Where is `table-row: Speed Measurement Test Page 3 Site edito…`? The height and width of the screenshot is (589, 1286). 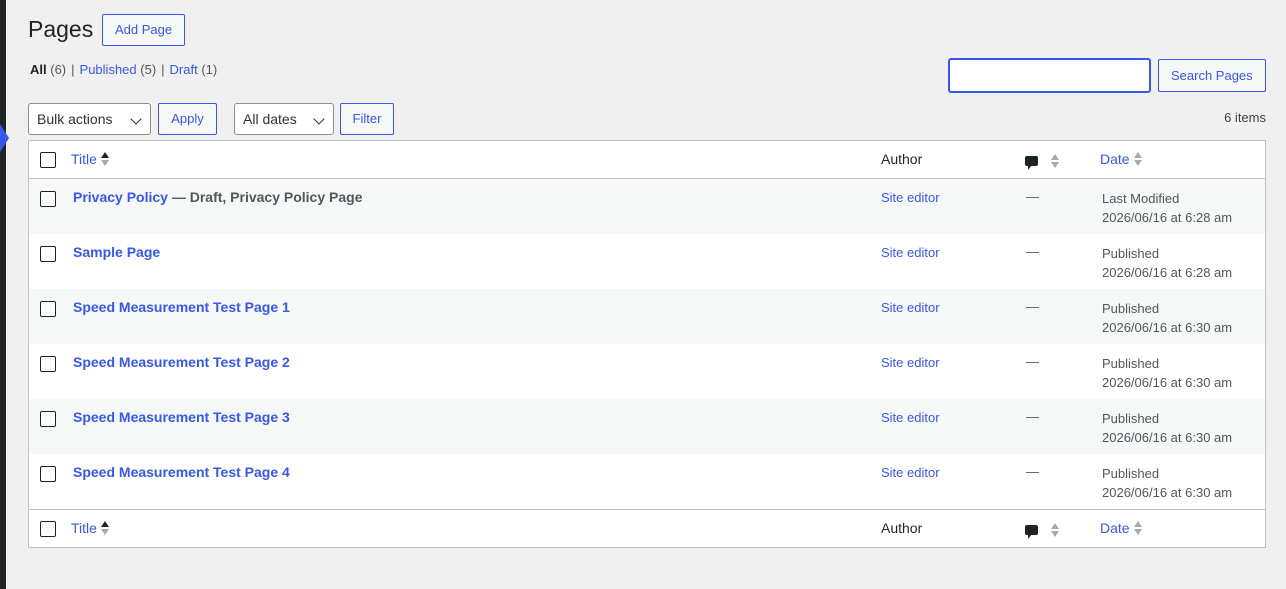
table-row: Speed Measurement Test Page 3 Site edito… is located at coordinates (647, 426).